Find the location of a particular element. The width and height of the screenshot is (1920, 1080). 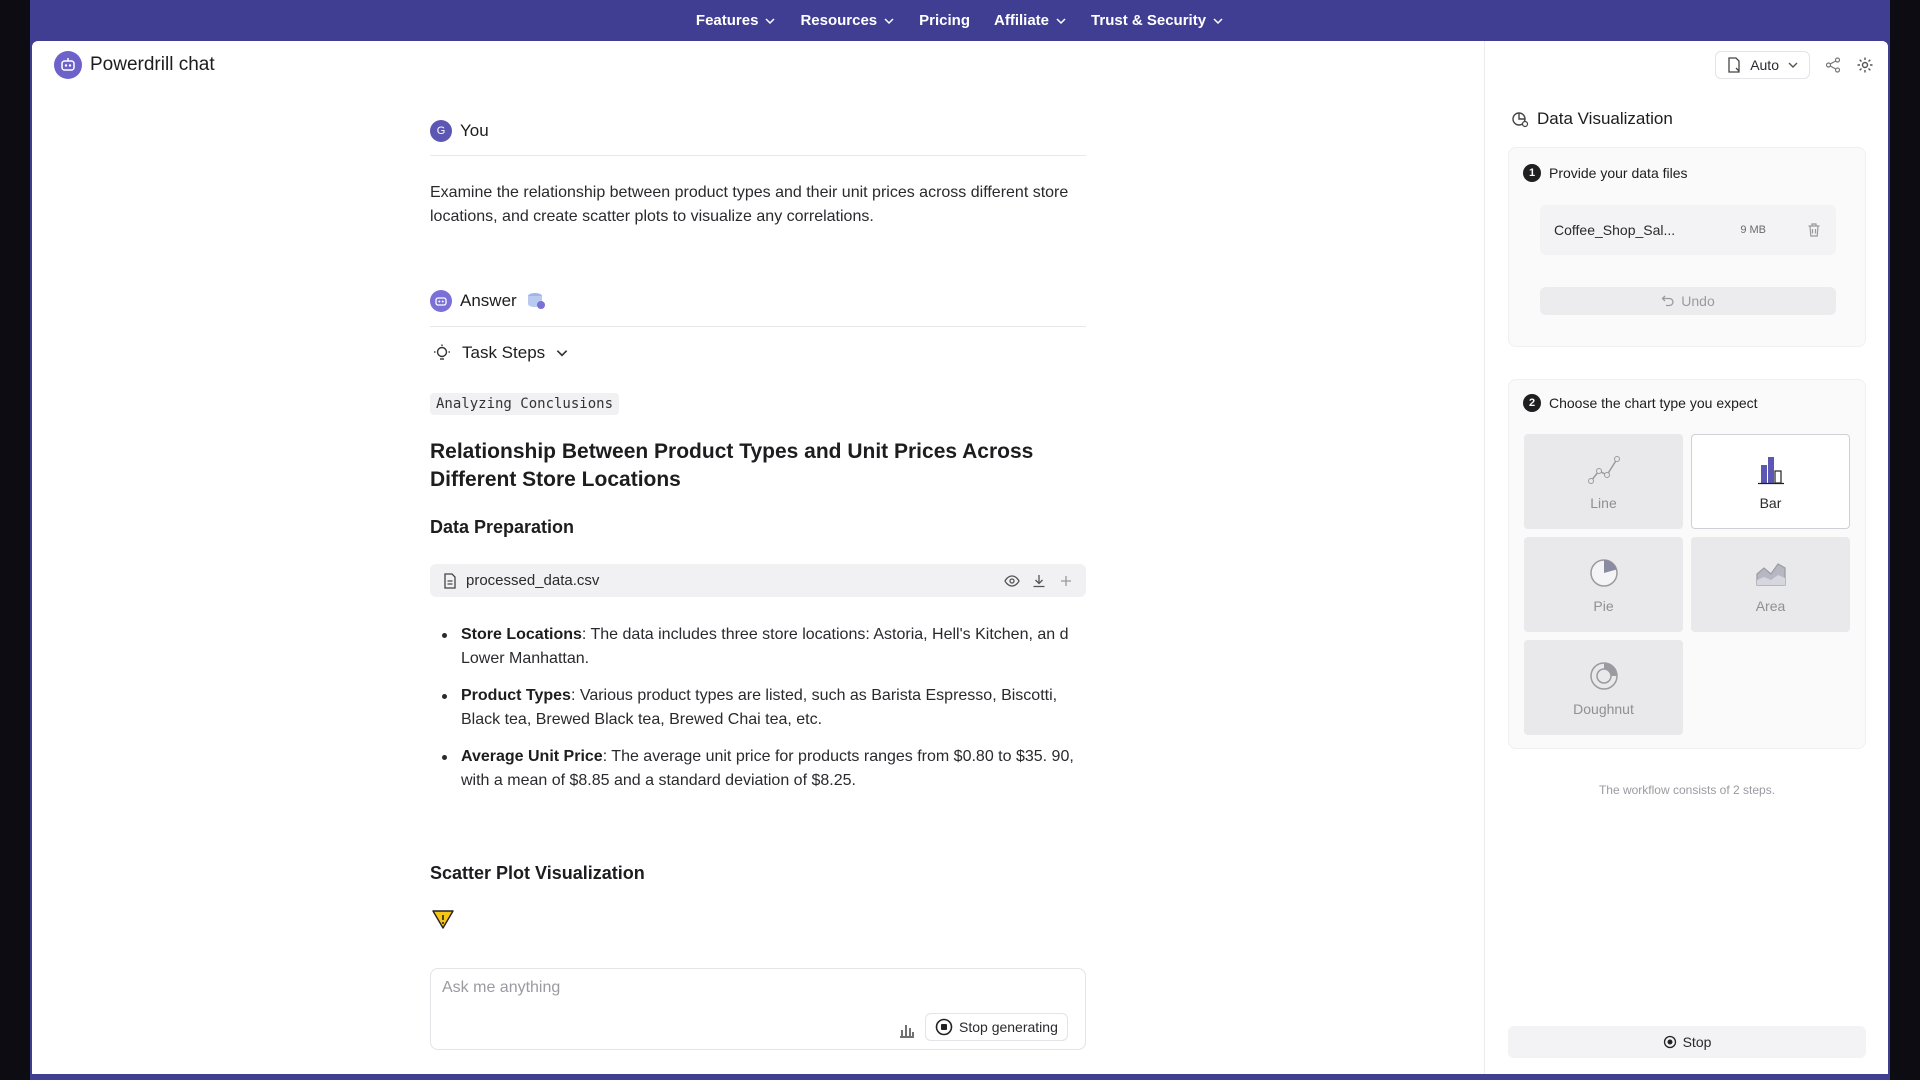

gear-icon is located at coordinates (1865, 65).